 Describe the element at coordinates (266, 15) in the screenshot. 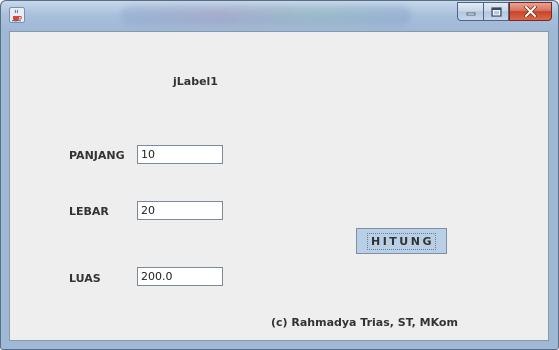

I see `title-bar-backdrop` at that location.